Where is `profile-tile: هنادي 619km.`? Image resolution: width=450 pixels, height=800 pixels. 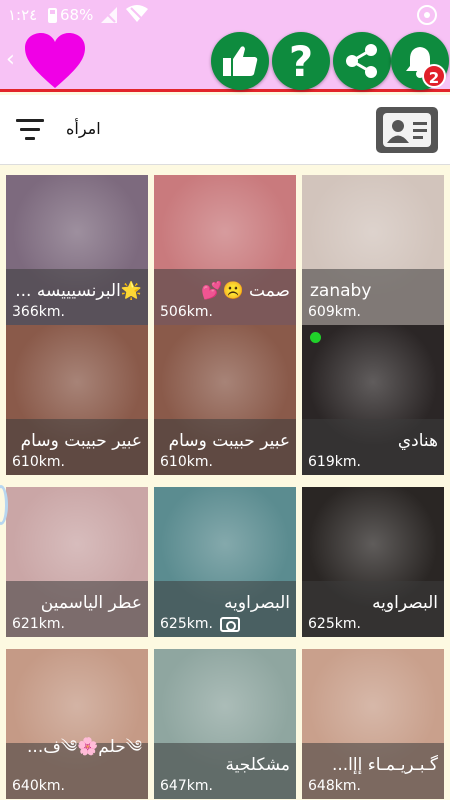 profile-tile: هنادي 619km. is located at coordinates (373, 400).